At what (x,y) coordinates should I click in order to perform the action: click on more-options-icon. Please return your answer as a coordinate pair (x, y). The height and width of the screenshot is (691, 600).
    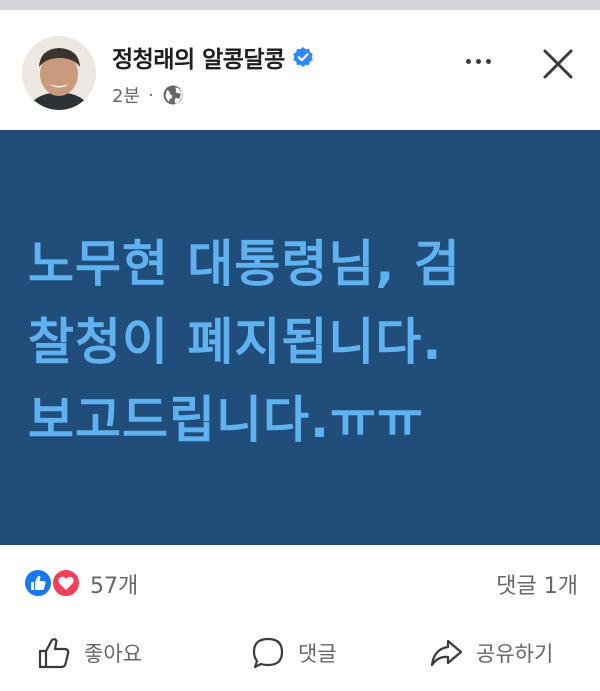
    Looking at the image, I should click on (478, 61).